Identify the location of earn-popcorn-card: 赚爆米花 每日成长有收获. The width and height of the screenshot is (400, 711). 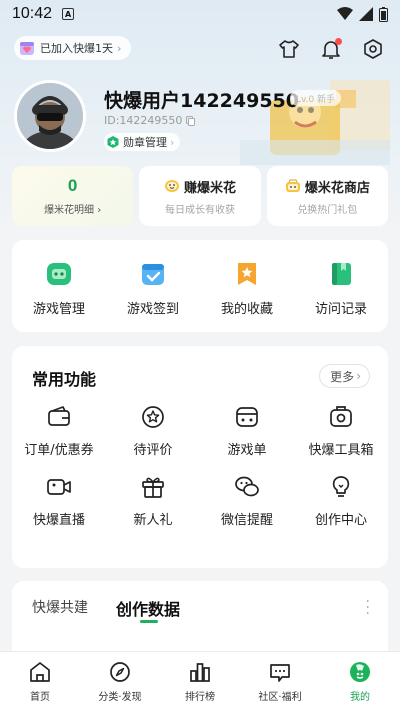
(200, 196).